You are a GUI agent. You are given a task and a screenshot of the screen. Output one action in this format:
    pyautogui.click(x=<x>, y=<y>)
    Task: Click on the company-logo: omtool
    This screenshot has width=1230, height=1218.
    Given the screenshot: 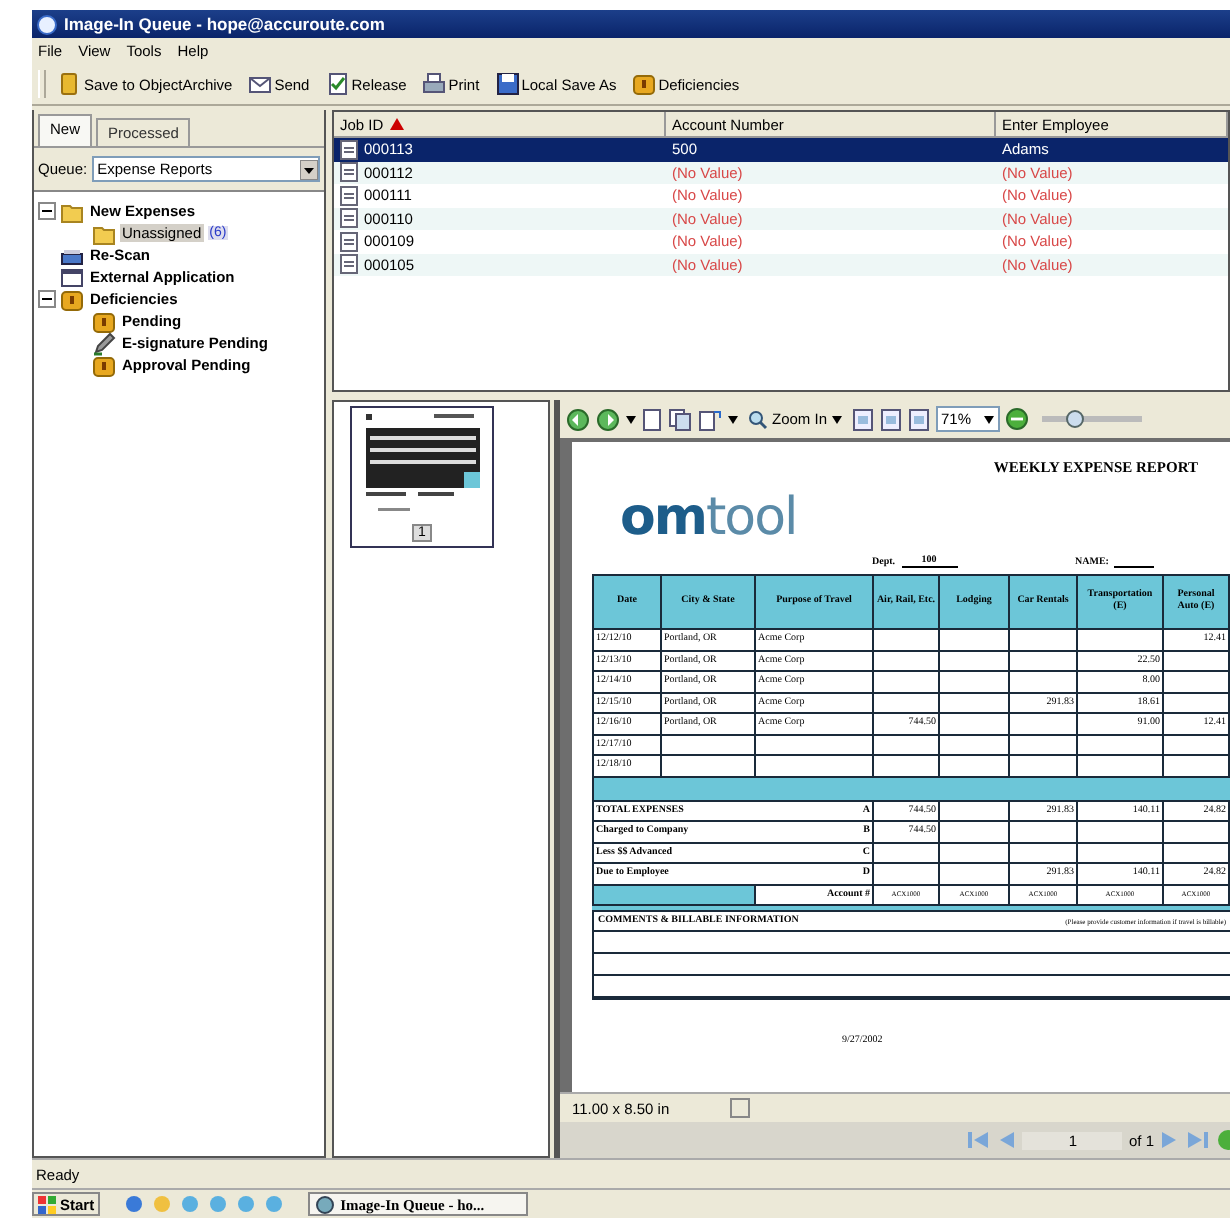 What is the action you would take?
    pyautogui.click(x=709, y=518)
    